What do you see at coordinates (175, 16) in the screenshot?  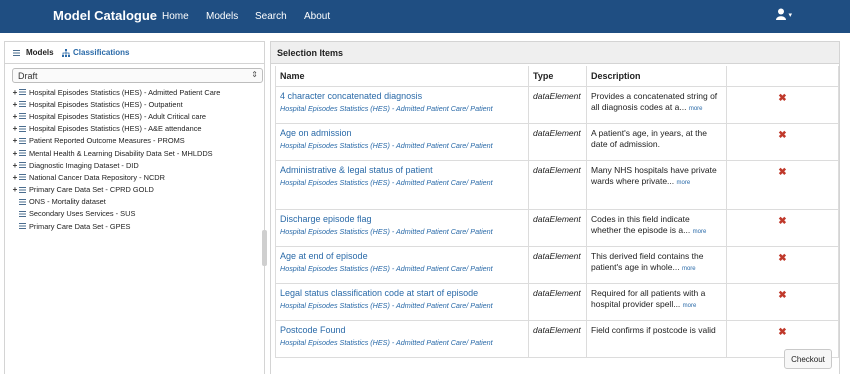 I see `nav-link-home: Home` at bounding box center [175, 16].